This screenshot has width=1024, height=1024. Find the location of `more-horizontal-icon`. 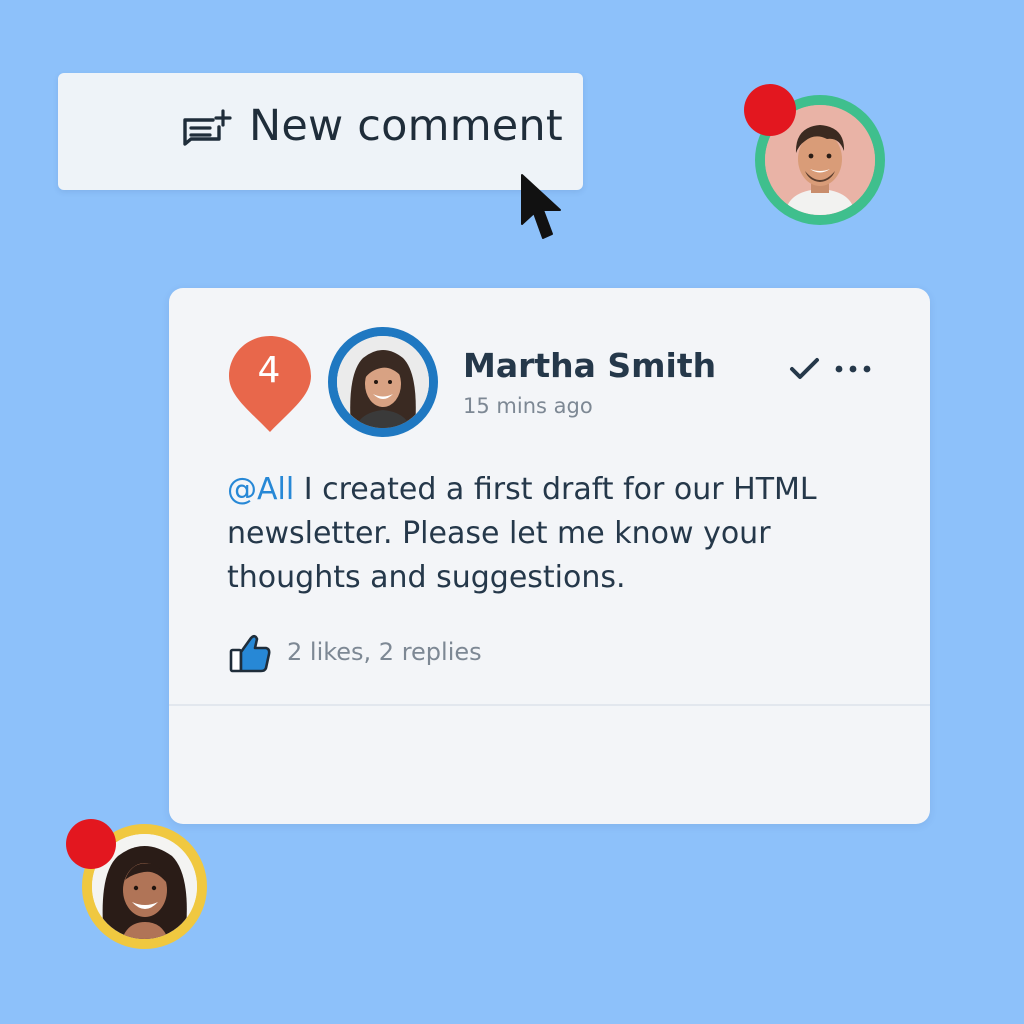

more-horizontal-icon is located at coordinates (853, 369).